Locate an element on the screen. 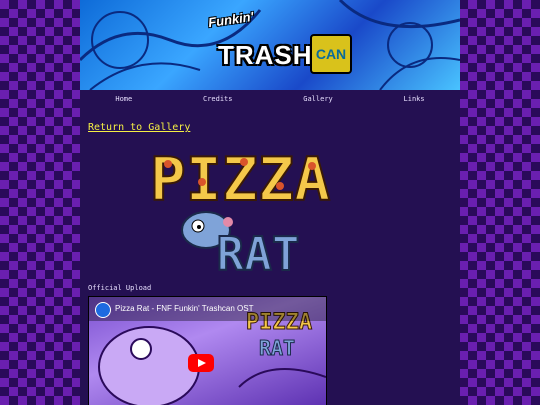 The width and height of the screenshot is (540, 405). nav-gallery: Gallery is located at coordinates (318, 99).